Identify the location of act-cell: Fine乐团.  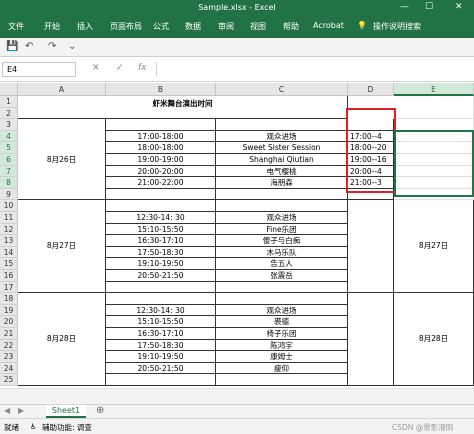
(282, 229).